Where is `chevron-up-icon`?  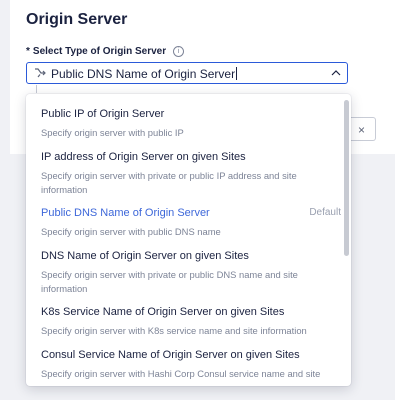
chevron-up-icon is located at coordinates (336, 73).